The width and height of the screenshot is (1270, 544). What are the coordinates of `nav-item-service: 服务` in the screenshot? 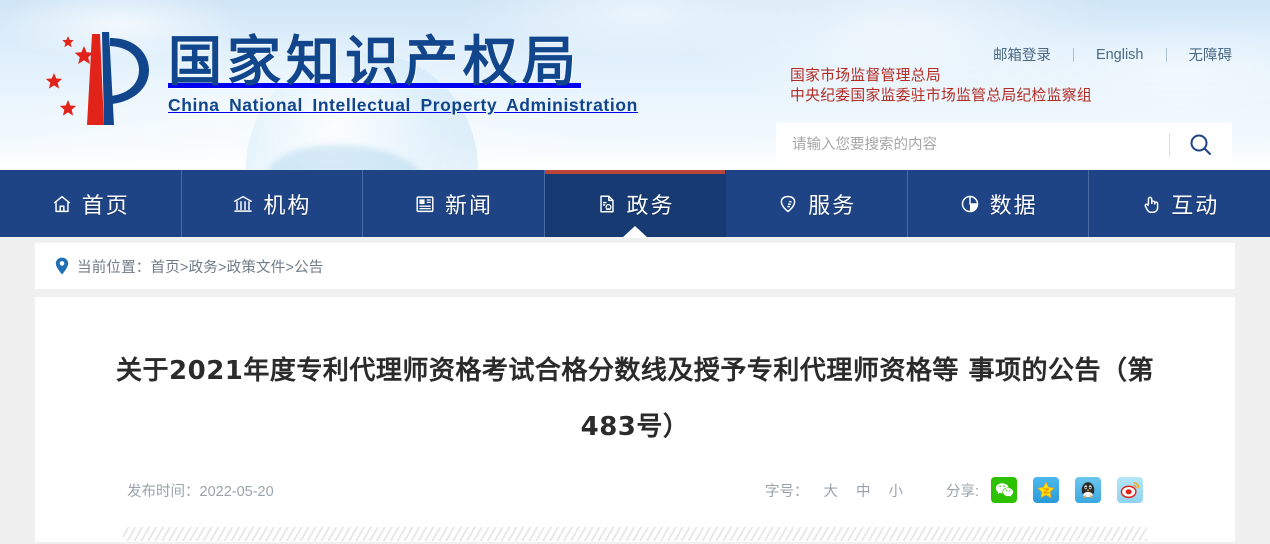 It's located at (817, 203).